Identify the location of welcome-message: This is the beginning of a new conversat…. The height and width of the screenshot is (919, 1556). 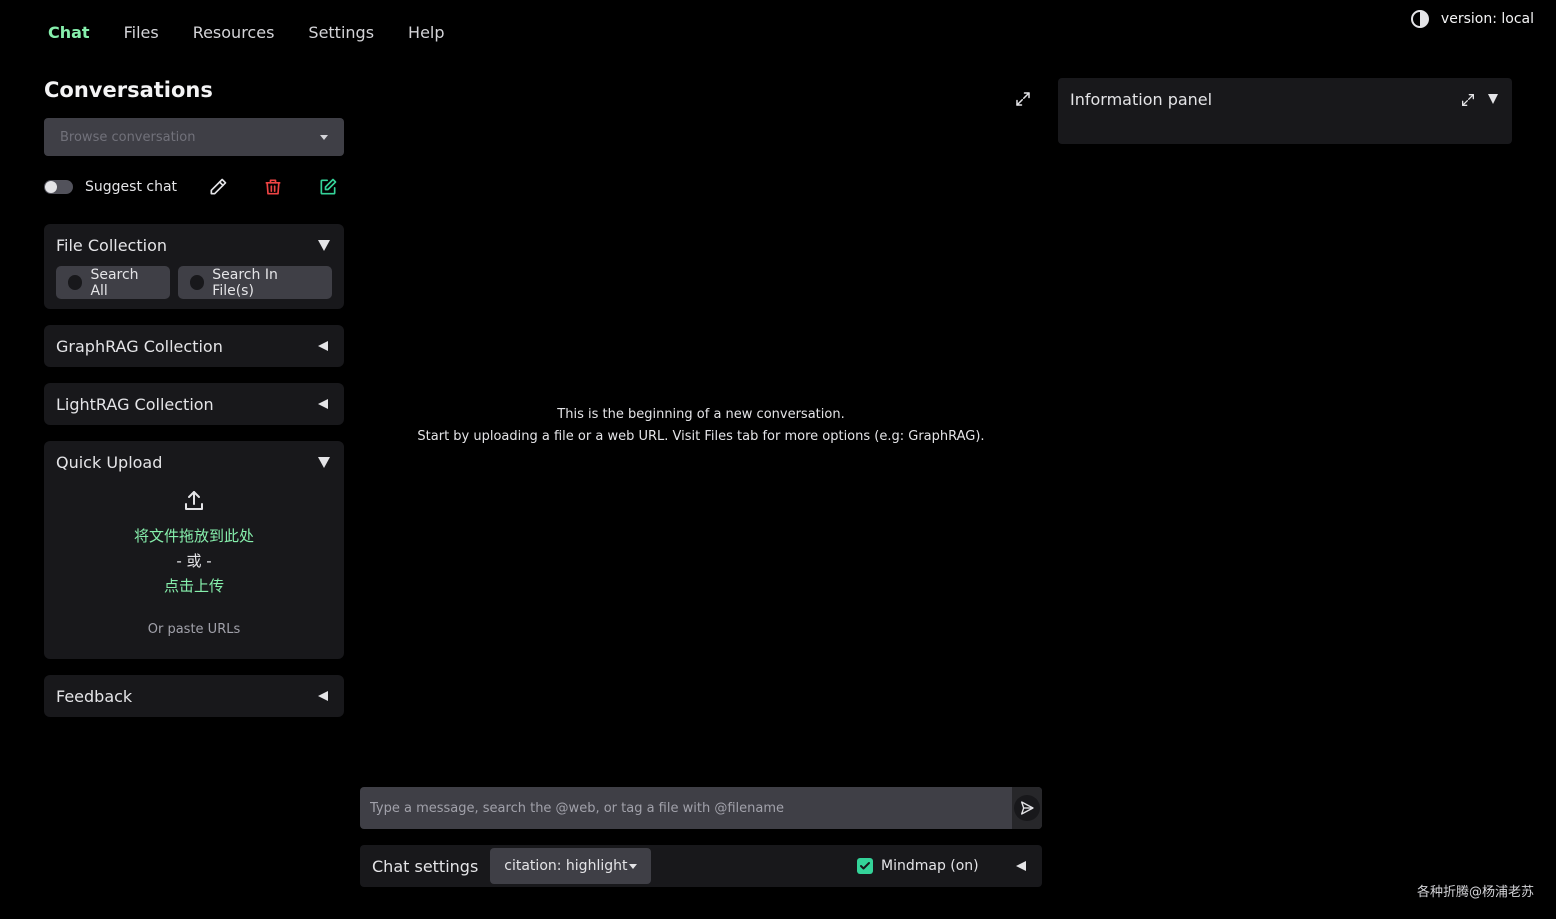
(701, 426).